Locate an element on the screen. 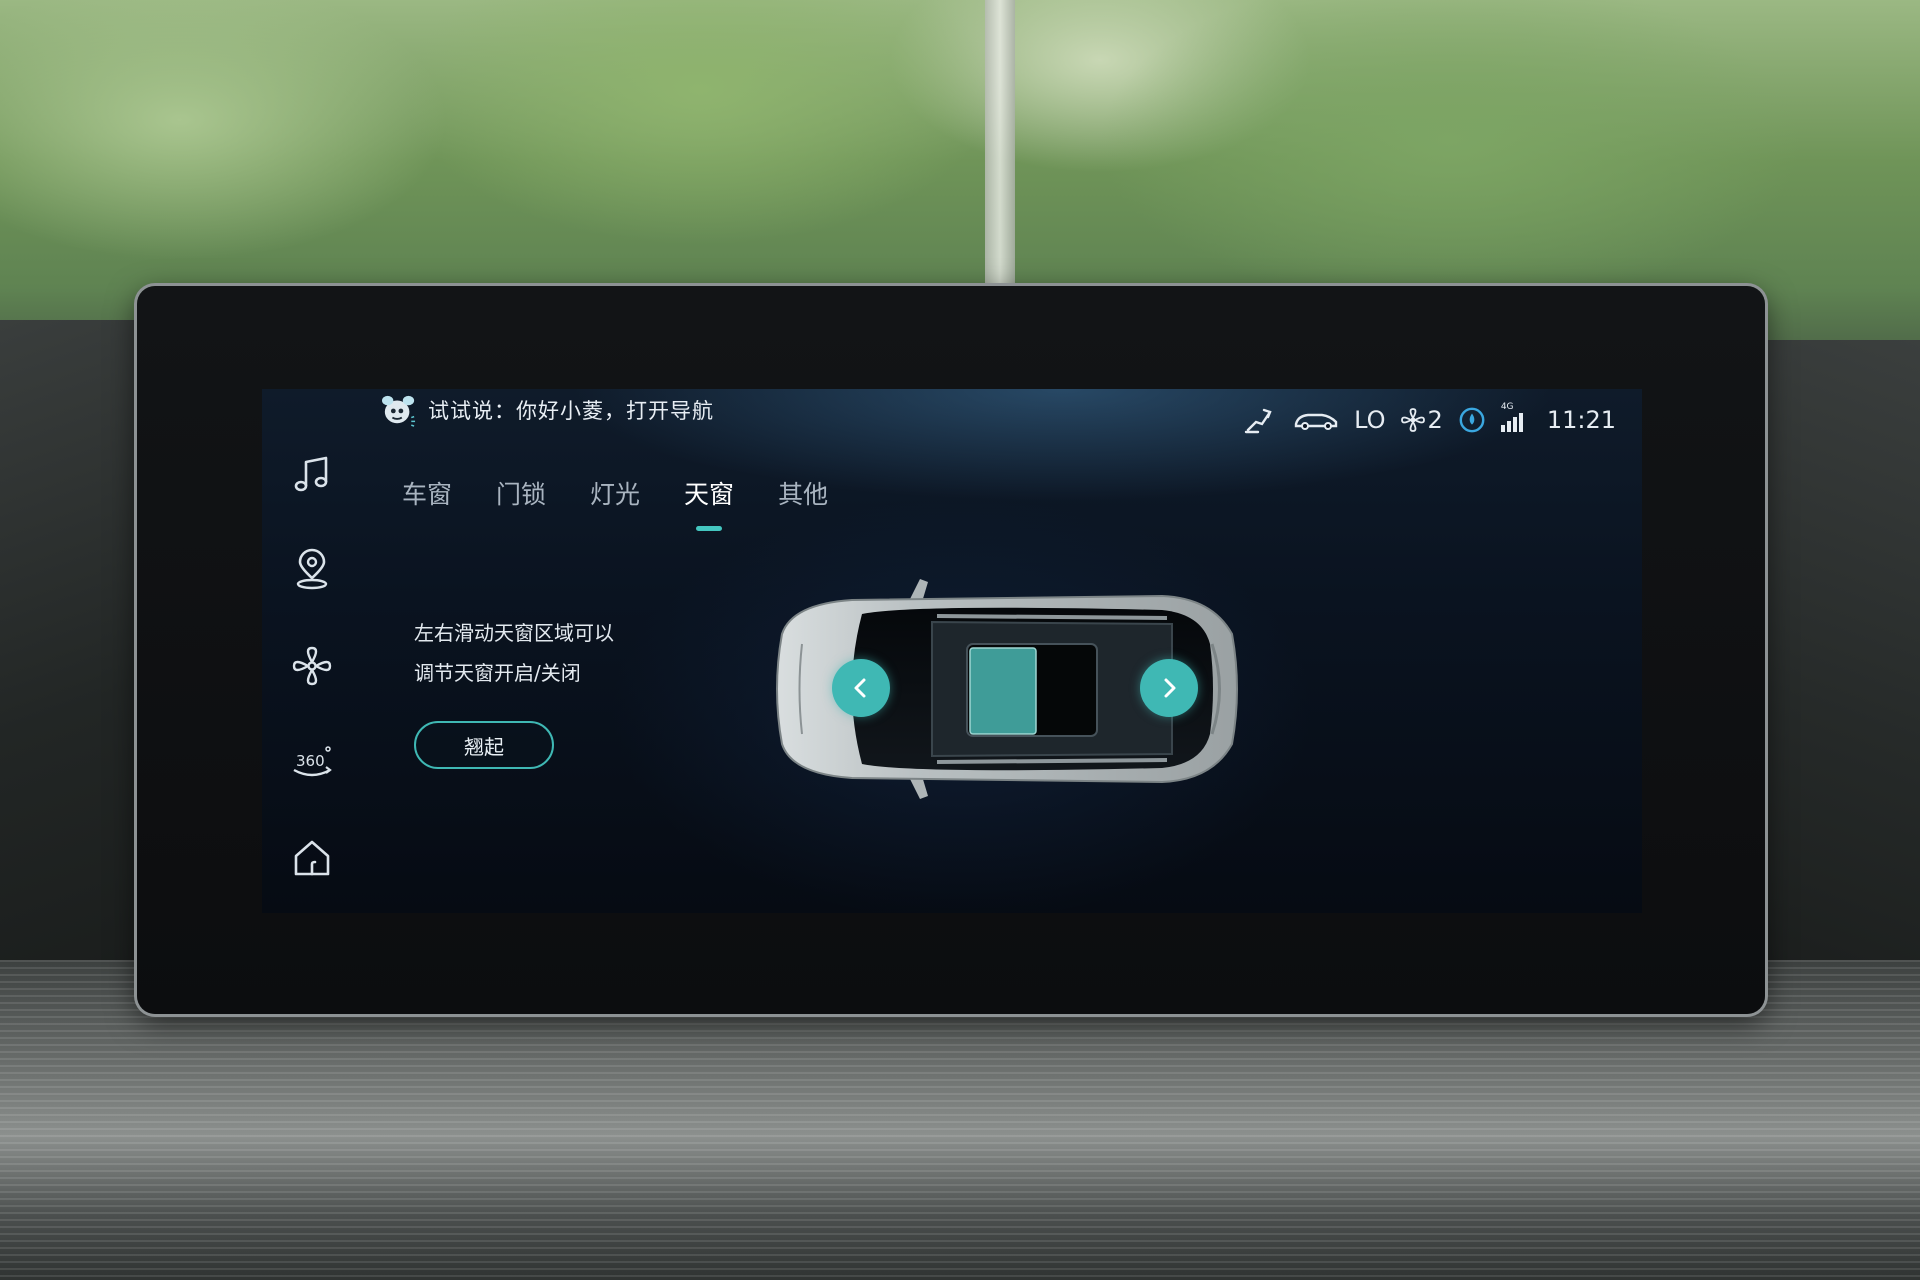 The image size is (1920, 1280). sunroof-close-button is located at coordinates (861, 688).